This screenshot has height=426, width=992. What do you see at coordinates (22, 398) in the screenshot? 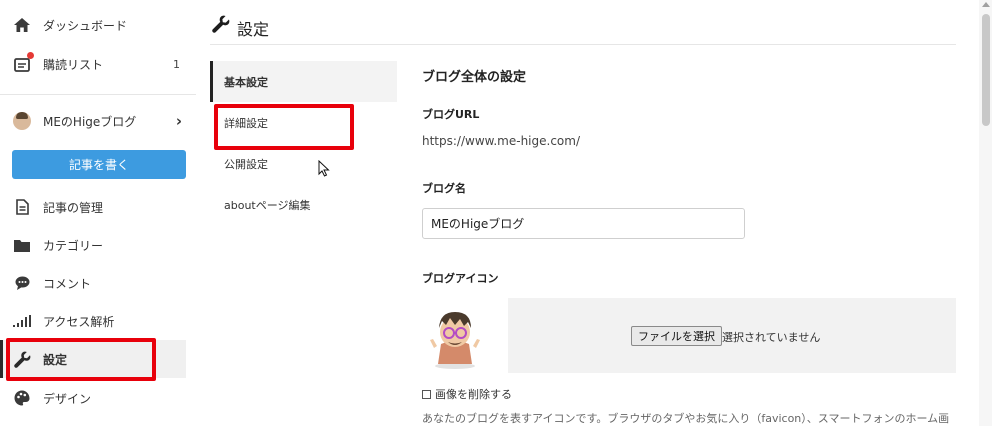
I see `palette-icon` at bounding box center [22, 398].